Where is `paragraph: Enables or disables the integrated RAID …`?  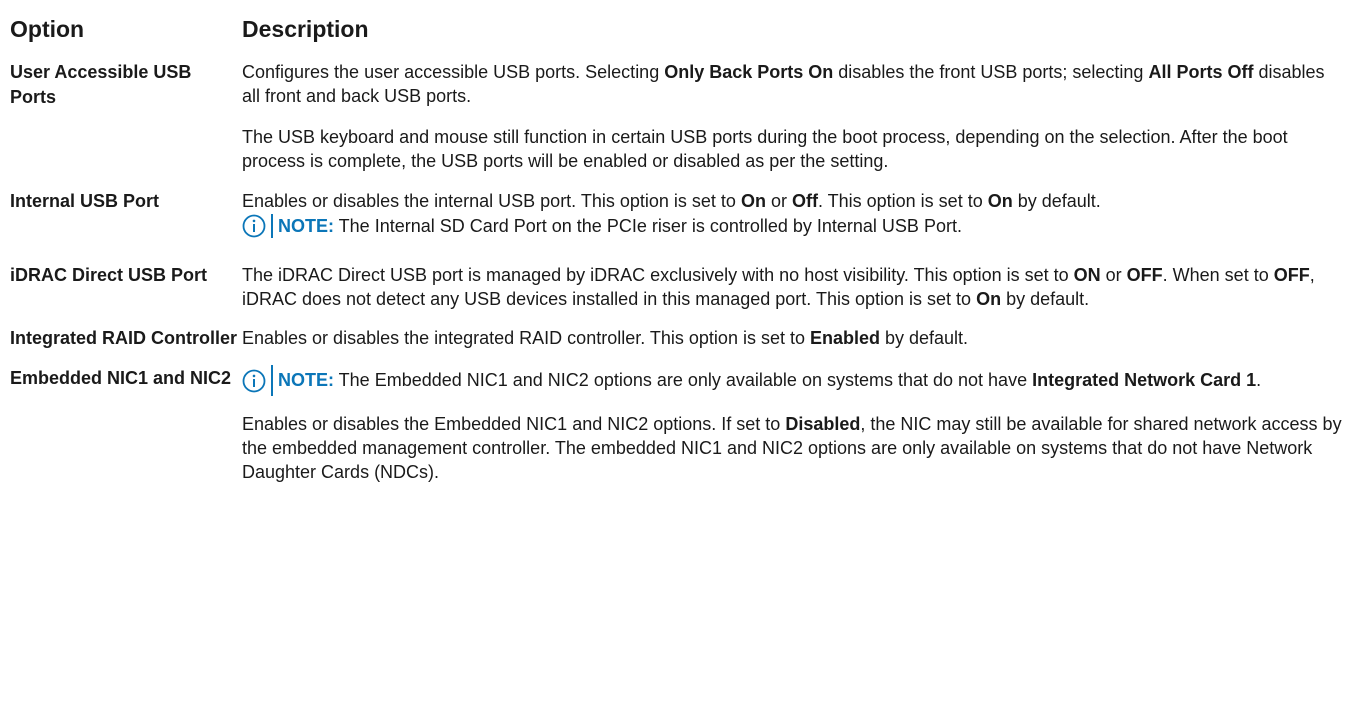 paragraph: Enables or disables the integrated RAID … is located at coordinates (792, 338).